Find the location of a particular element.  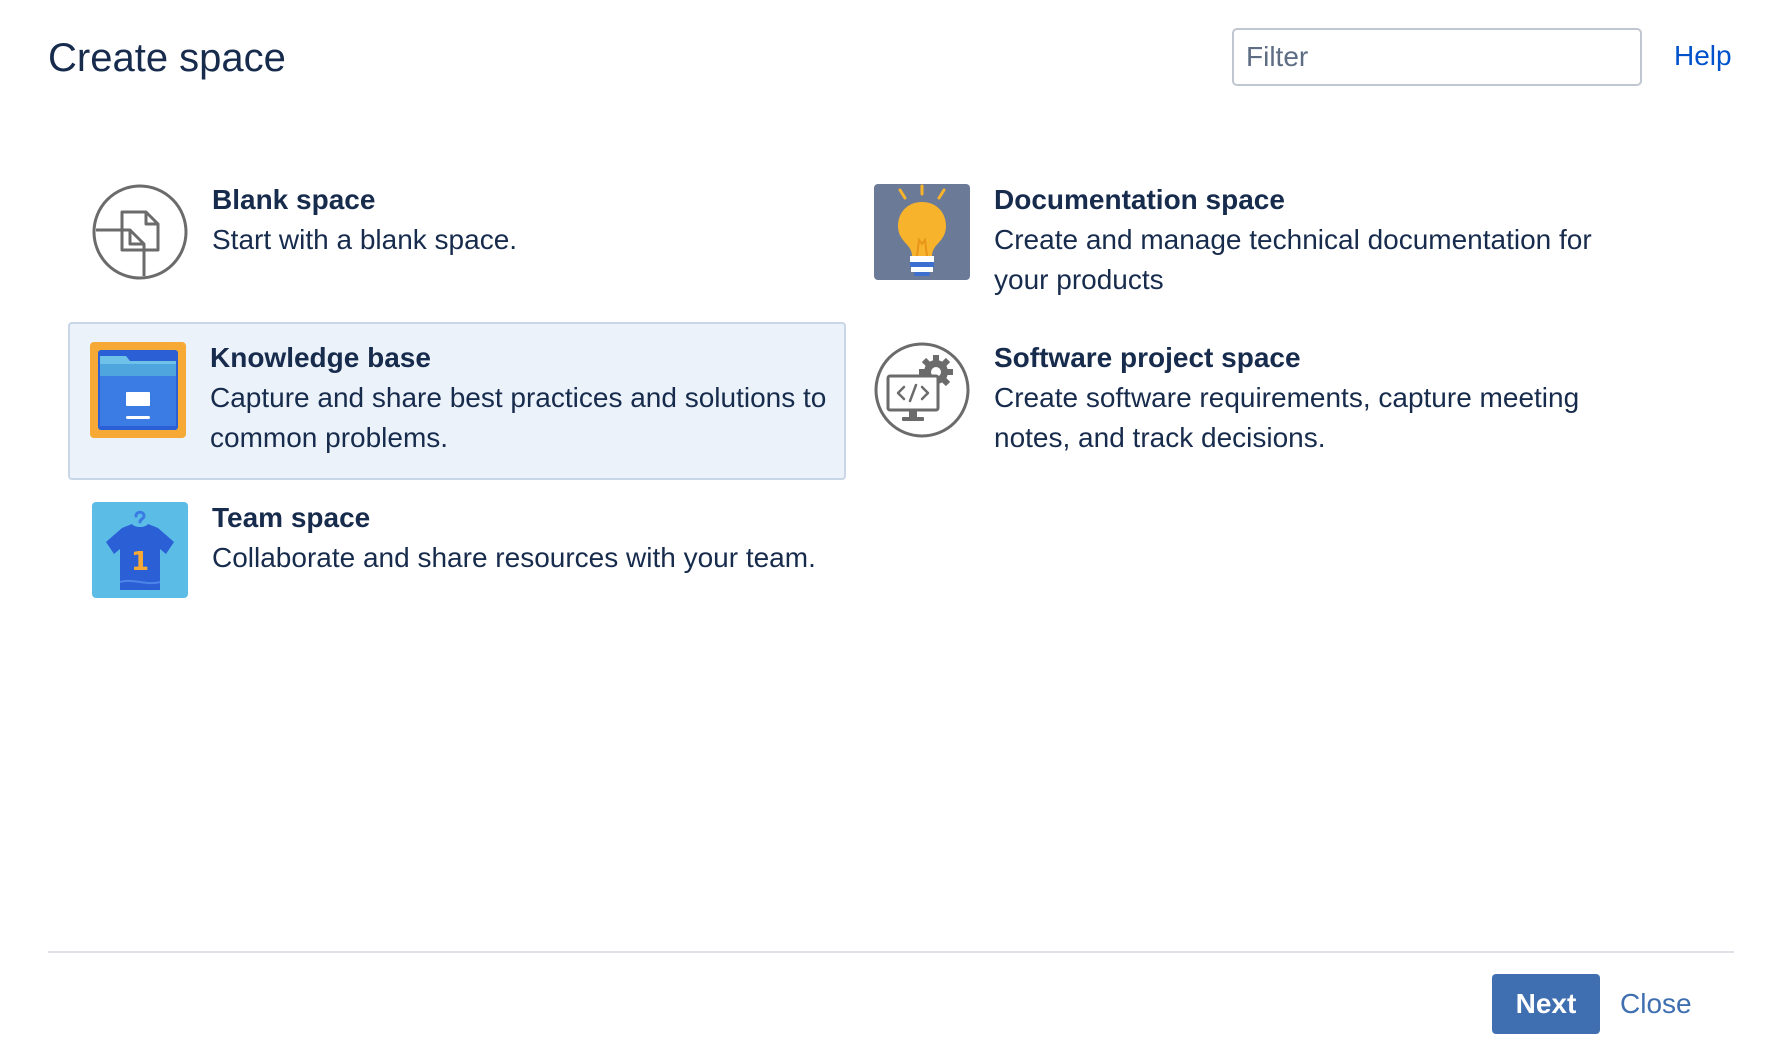

template-blank-space: Blank space Start with a blank space. is located at coordinates (459, 243).